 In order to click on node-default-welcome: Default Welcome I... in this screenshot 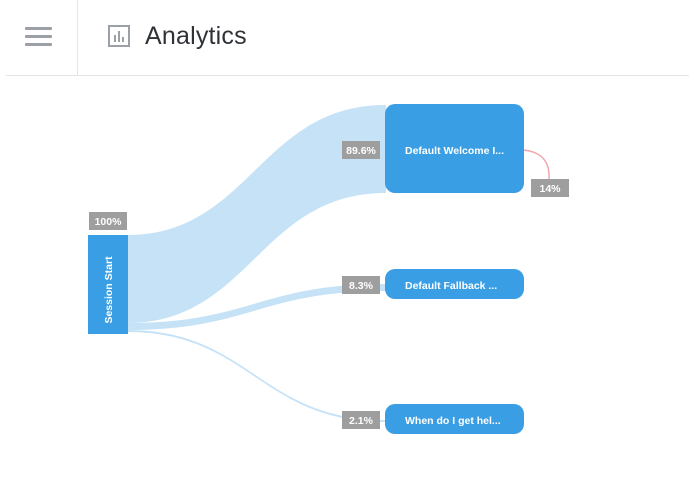, I will do `click(454, 148)`.